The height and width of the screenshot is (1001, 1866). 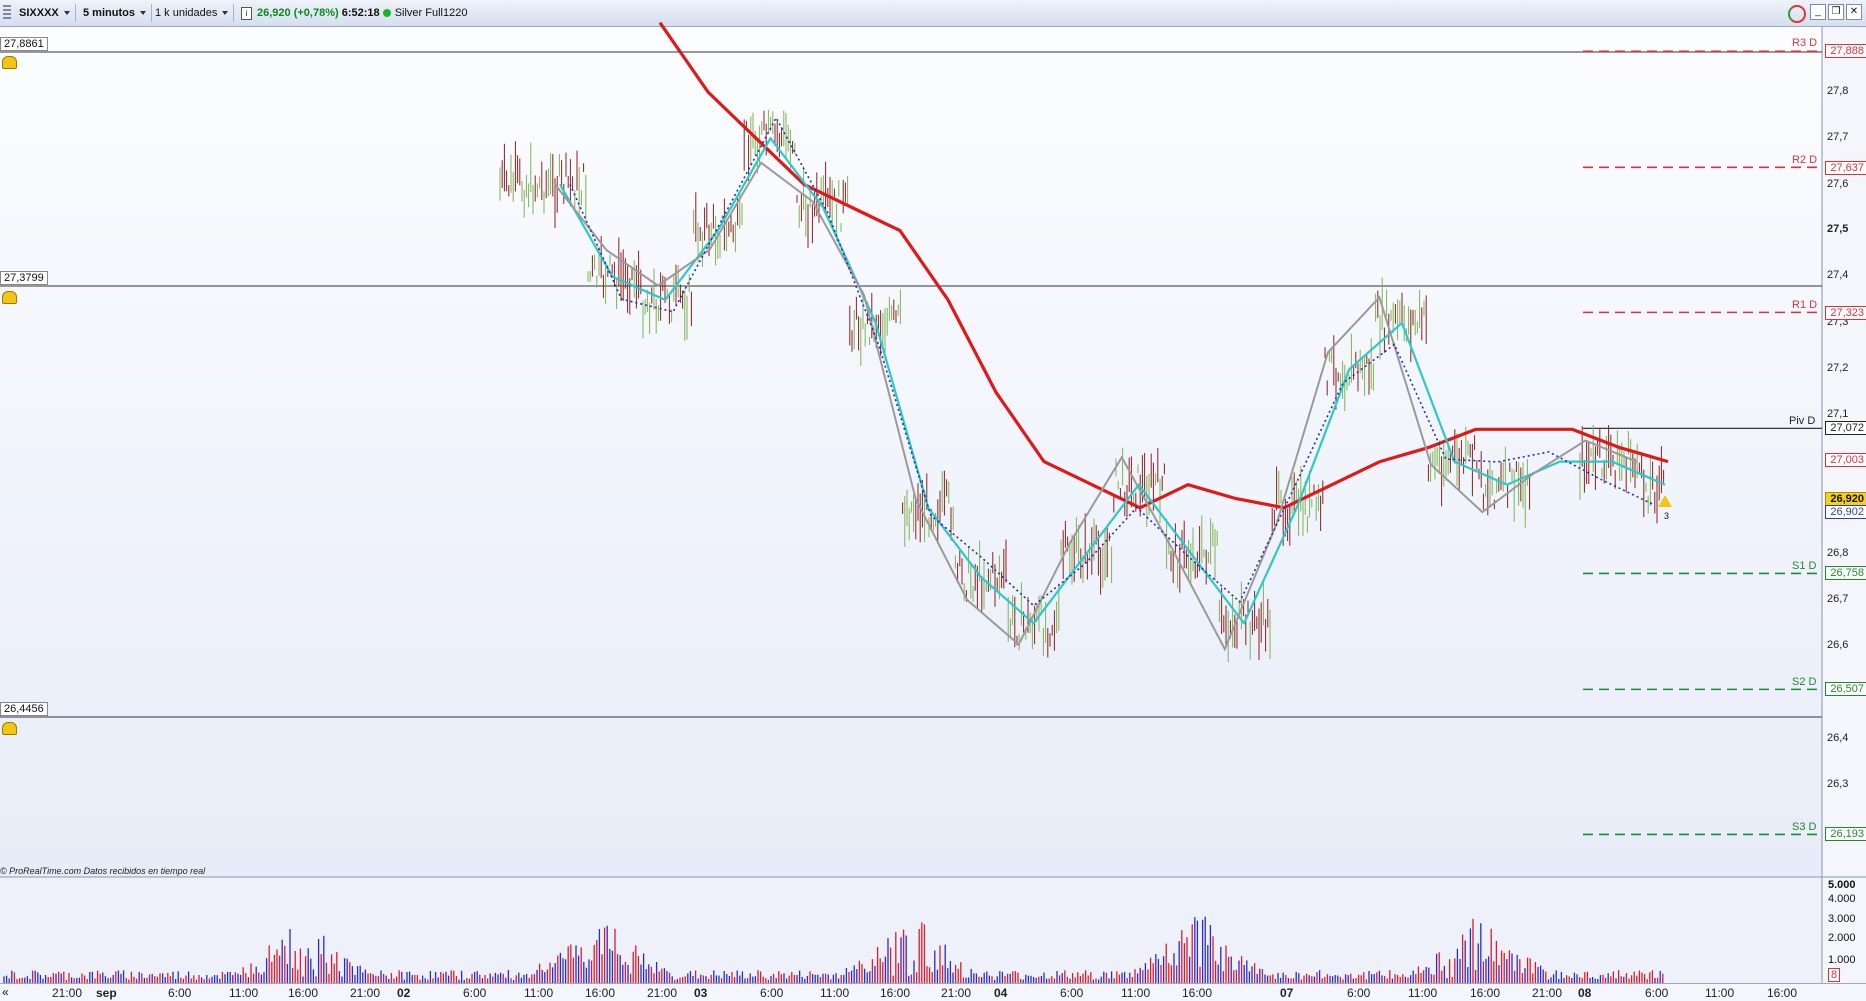 I want to click on volume-last-tag: 8, so click(x=1834, y=975).